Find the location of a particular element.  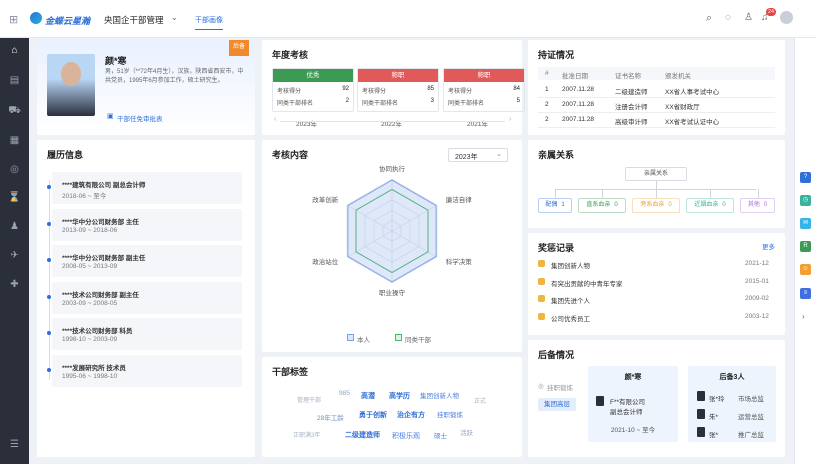

user-icon: ♙ is located at coordinates (748, 17).